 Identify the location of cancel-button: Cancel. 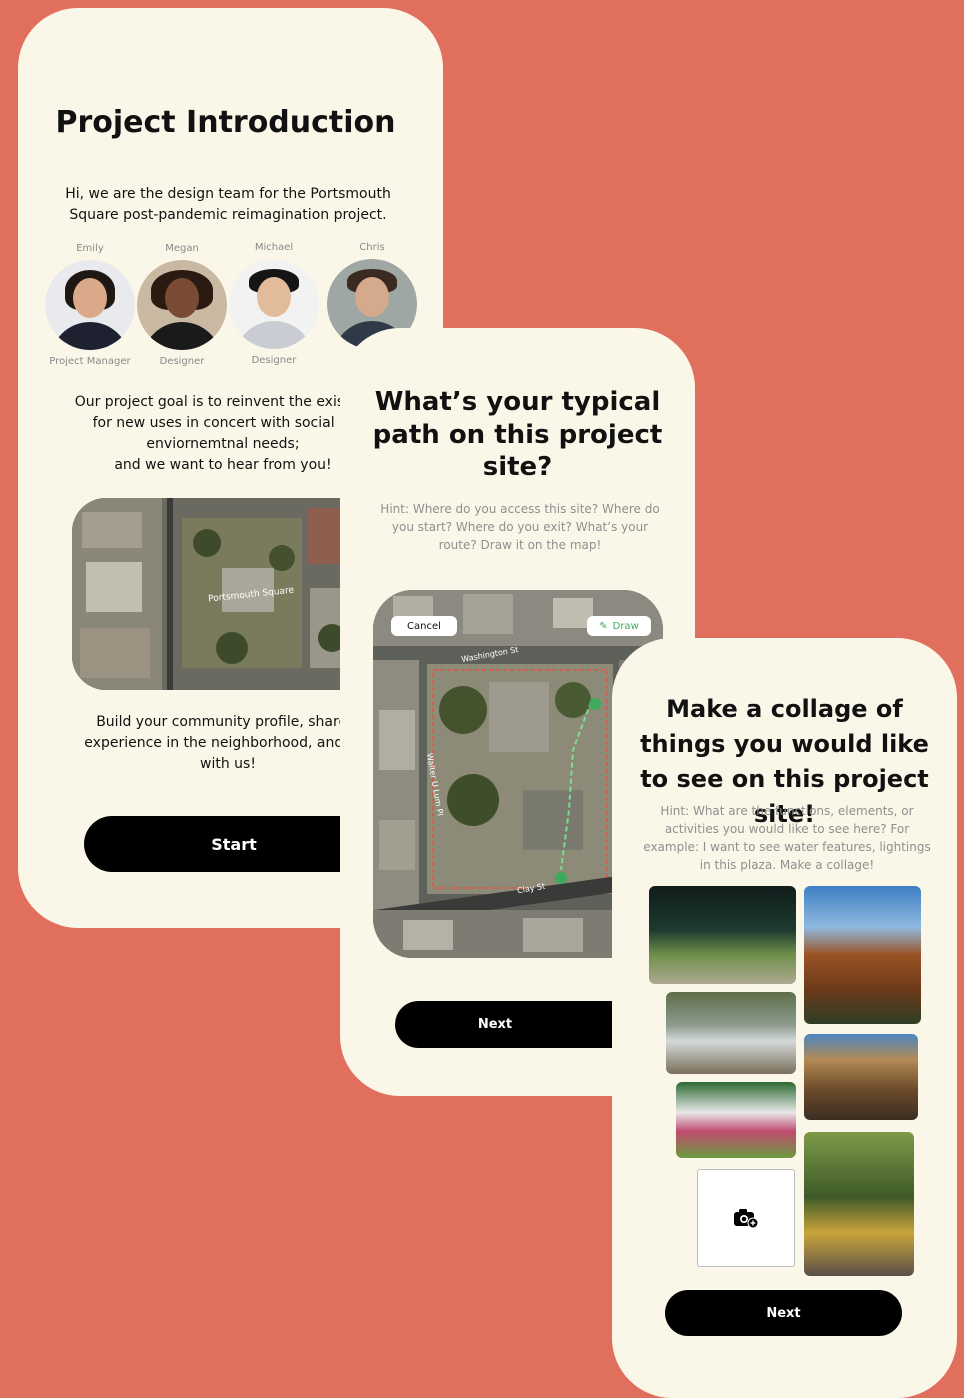
(424, 626).